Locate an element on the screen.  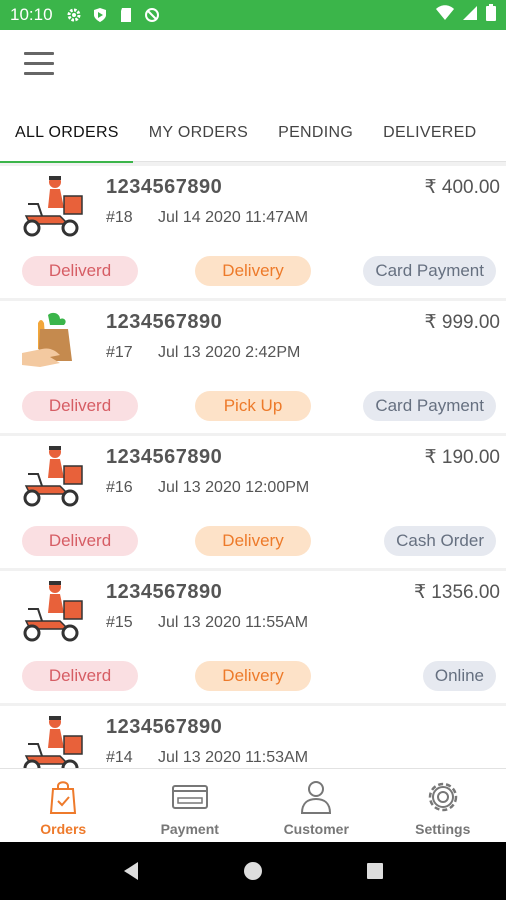
nav-orders: Orders is located at coordinates (63, 805).